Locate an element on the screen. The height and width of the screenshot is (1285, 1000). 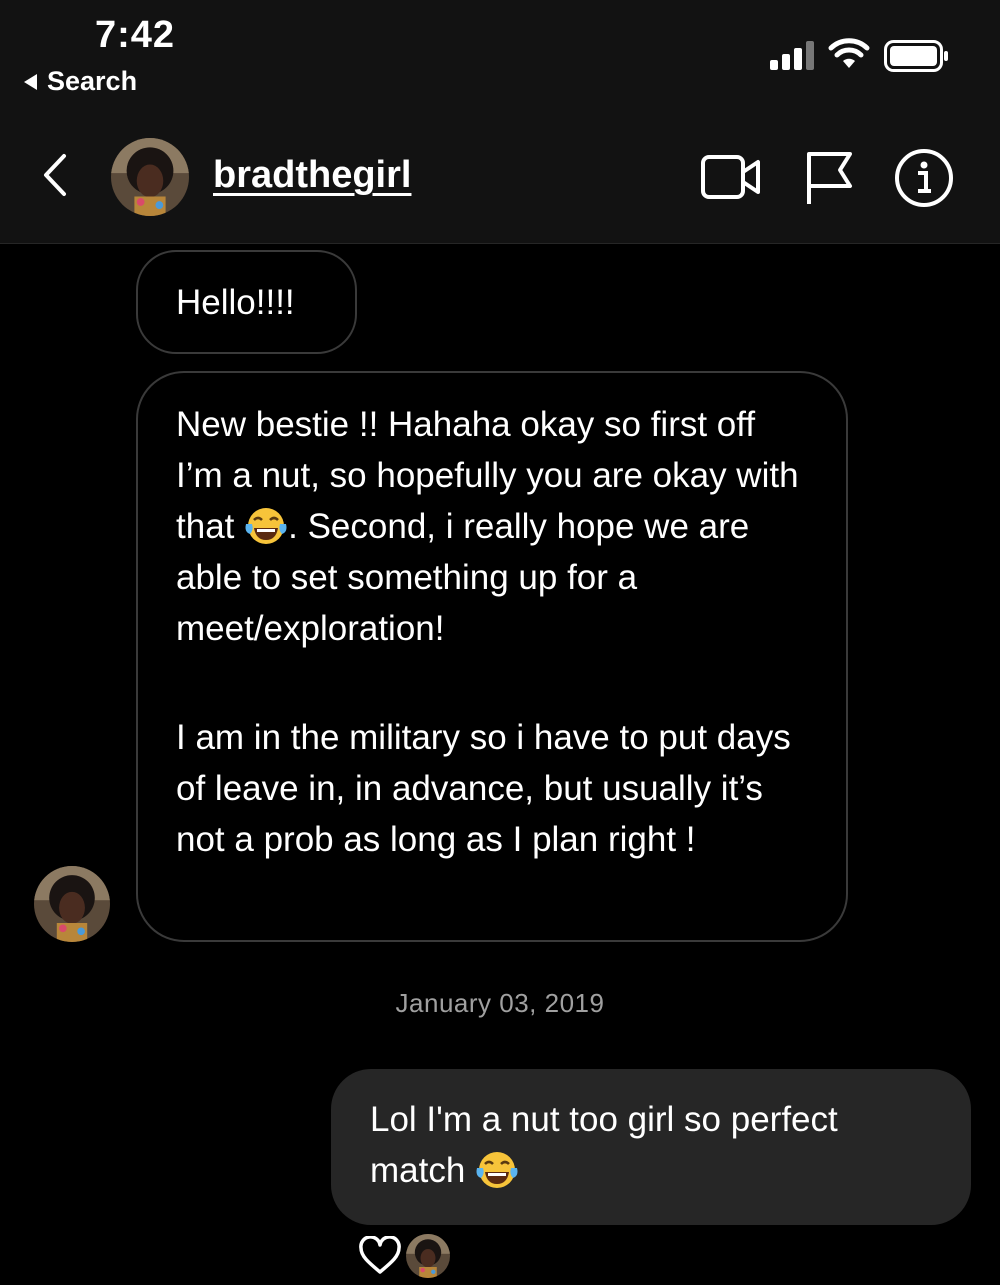
back-triangle-icon is located at coordinates (30, 81).